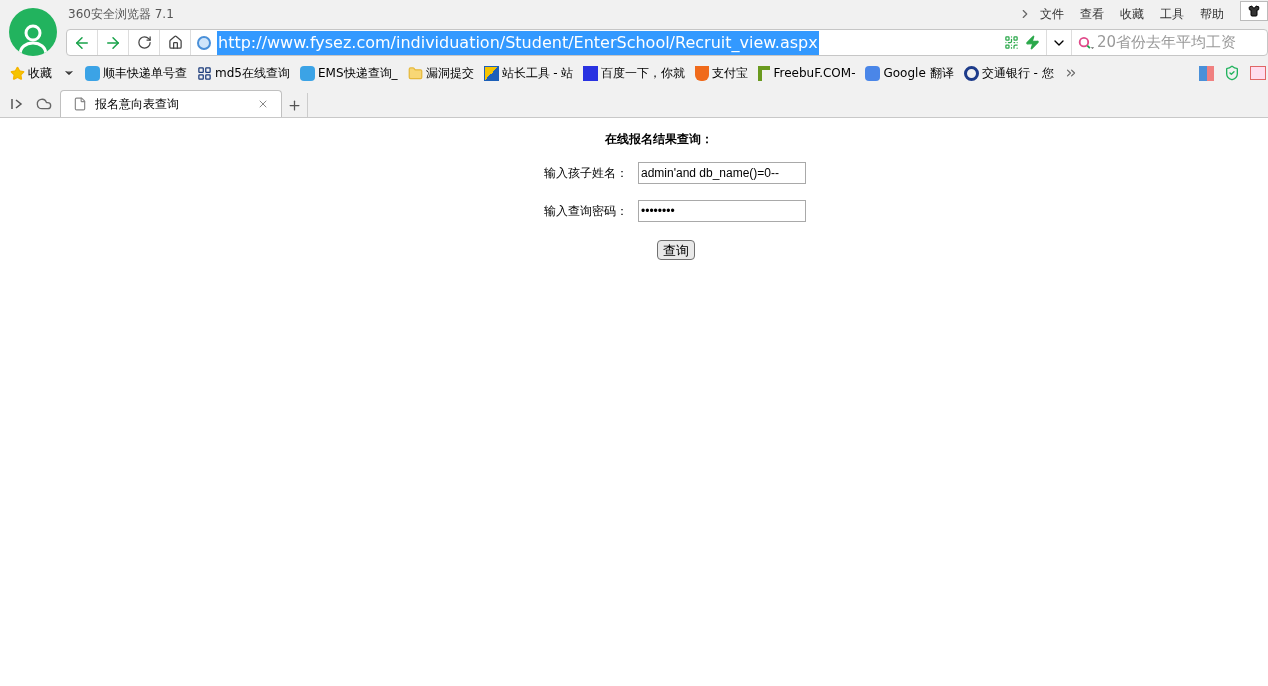 Image resolution: width=1268 pixels, height=686 pixels. Describe the element at coordinates (1052, 14) in the screenshot. I see `menu-item: 文件` at that location.